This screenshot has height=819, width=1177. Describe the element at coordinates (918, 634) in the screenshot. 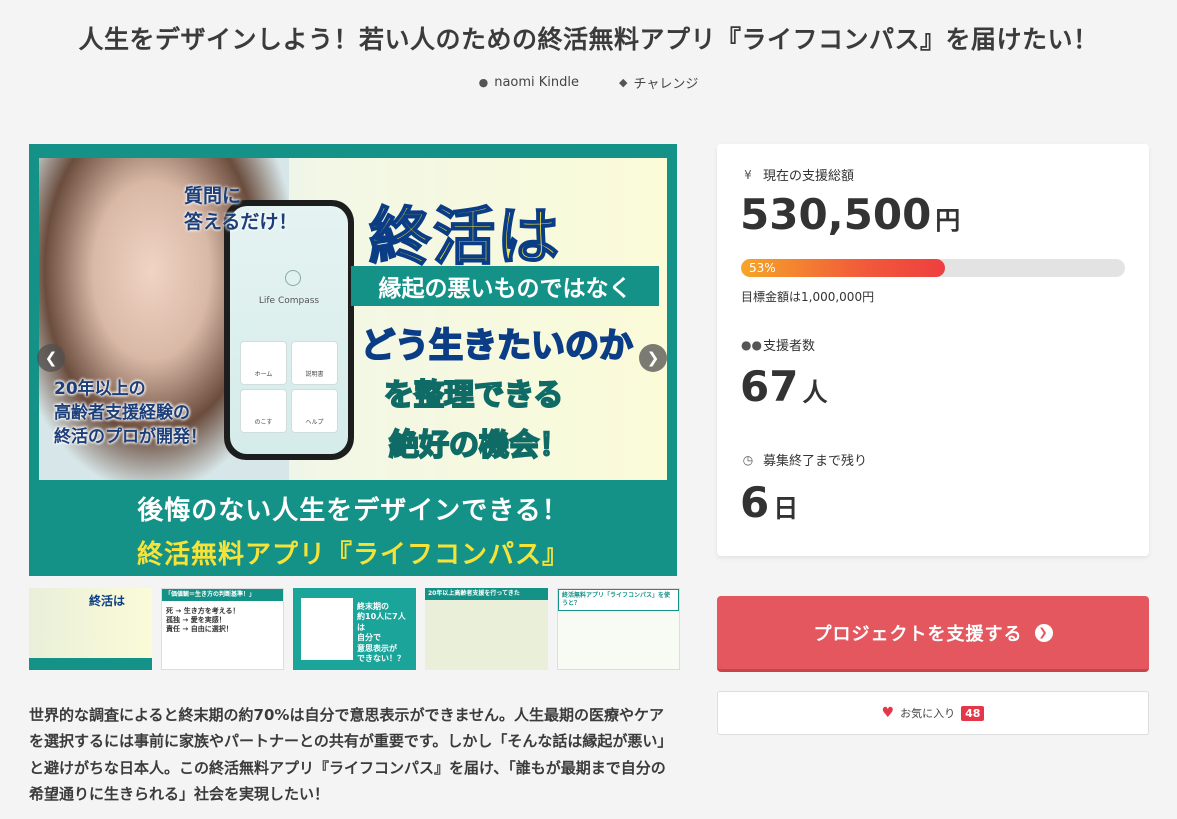

I see `support-button-label: プロジェクトを支援する` at that location.